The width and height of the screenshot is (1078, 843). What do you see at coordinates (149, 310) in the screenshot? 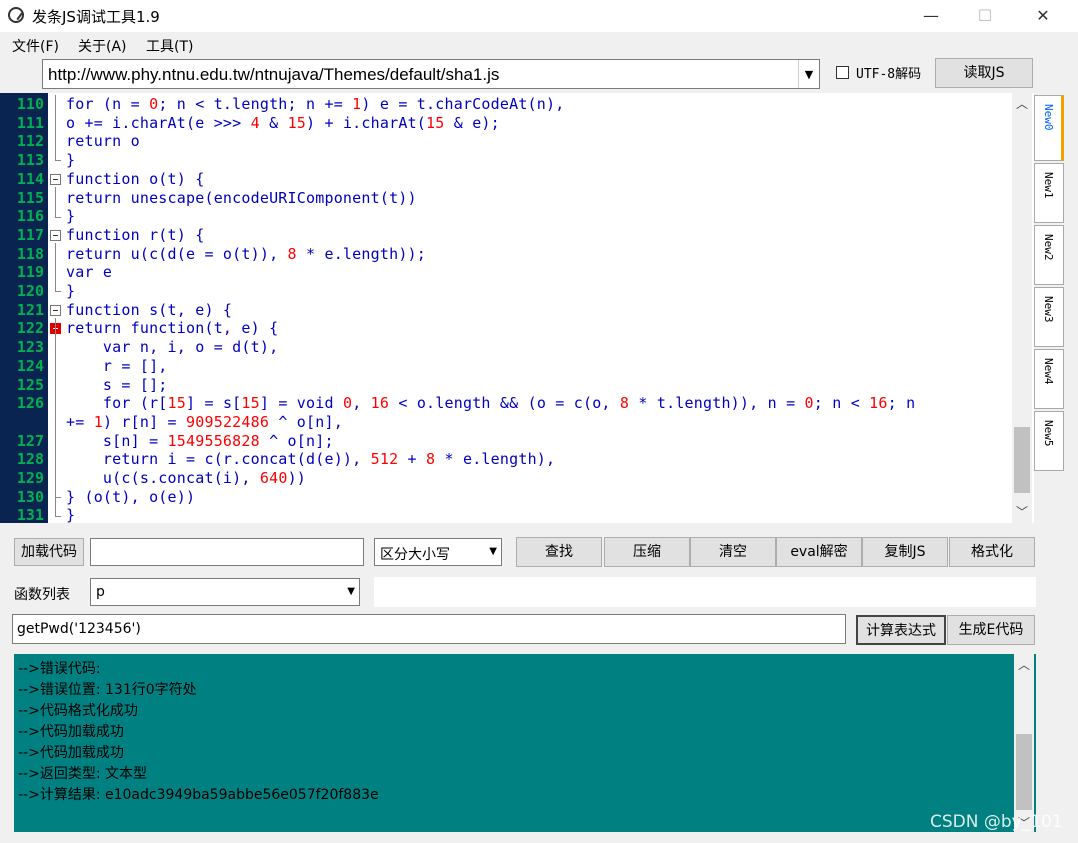
I see `code-line: function s(t, e) {` at bounding box center [149, 310].